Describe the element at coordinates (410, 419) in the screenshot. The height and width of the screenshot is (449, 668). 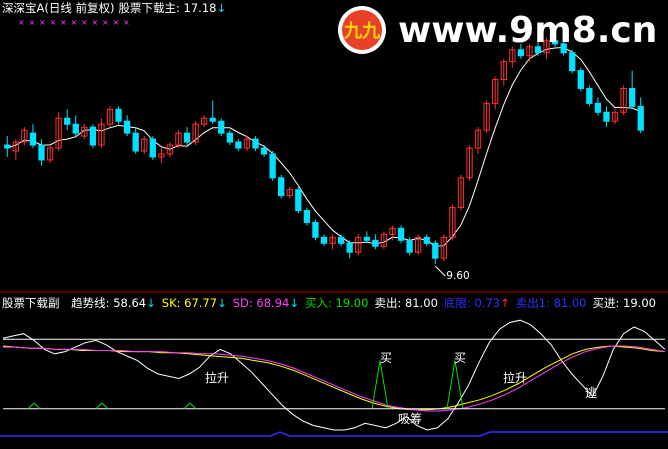
I see `annotation-label: 吸筹` at that location.